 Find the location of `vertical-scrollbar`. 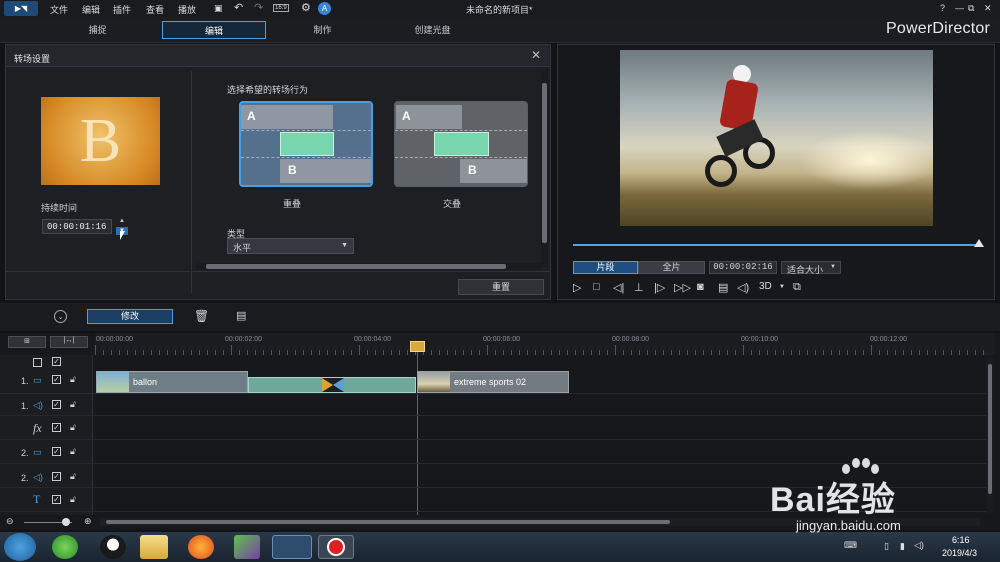

vertical-scrollbar is located at coordinates (544, 169).